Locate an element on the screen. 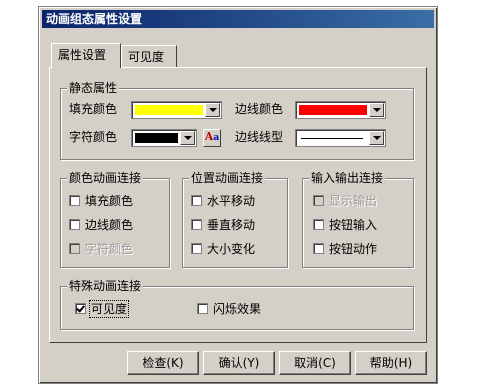 This screenshot has height=389, width=477. button-action-checkbox: 按钮动作 is located at coordinates (345, 249).